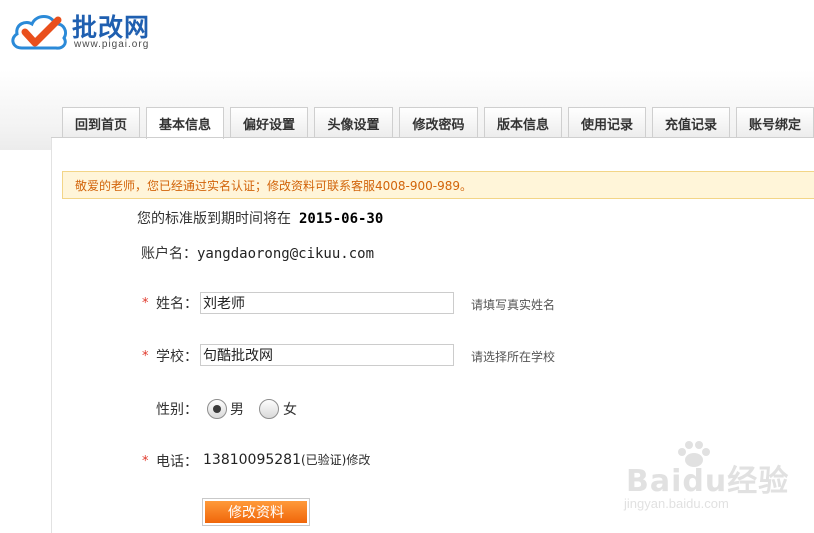  I want to click on phone-value: 13810095281(已验证)修改, so click(286, 459).